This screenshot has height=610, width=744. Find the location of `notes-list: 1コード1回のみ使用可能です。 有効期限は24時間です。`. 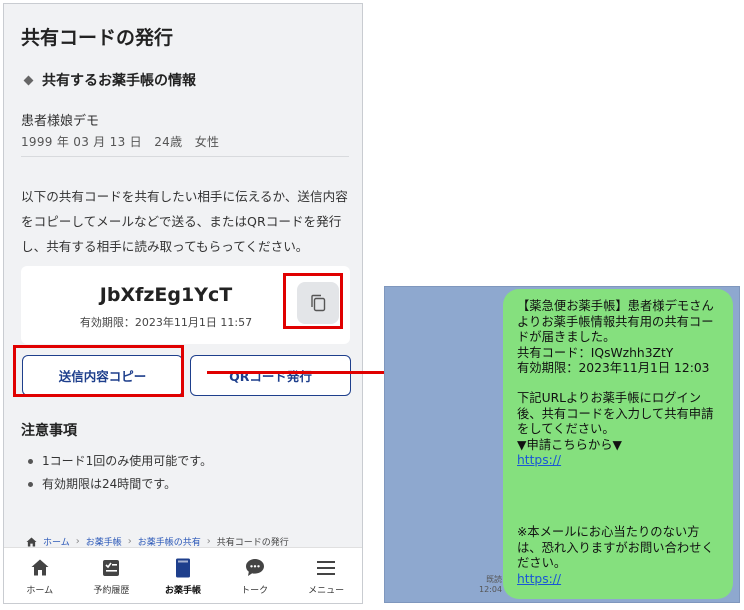

notes-list: 1コード1回のみ使用可能です。 有効期限は24時間です。 is located at coordinates (120, 473).